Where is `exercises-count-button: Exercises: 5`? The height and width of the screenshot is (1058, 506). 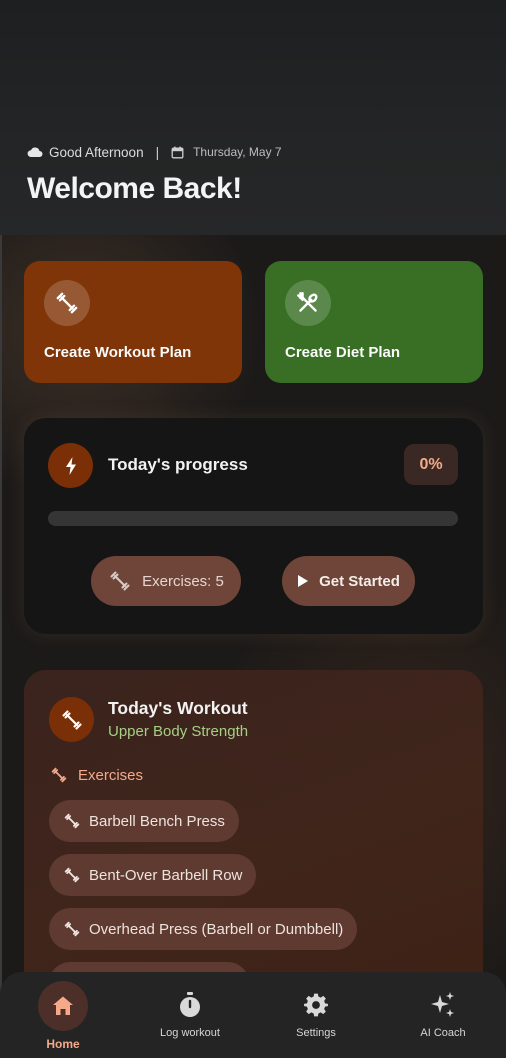 exercises-count-button: Exercises: 5 is located at coordinates (166, 581).